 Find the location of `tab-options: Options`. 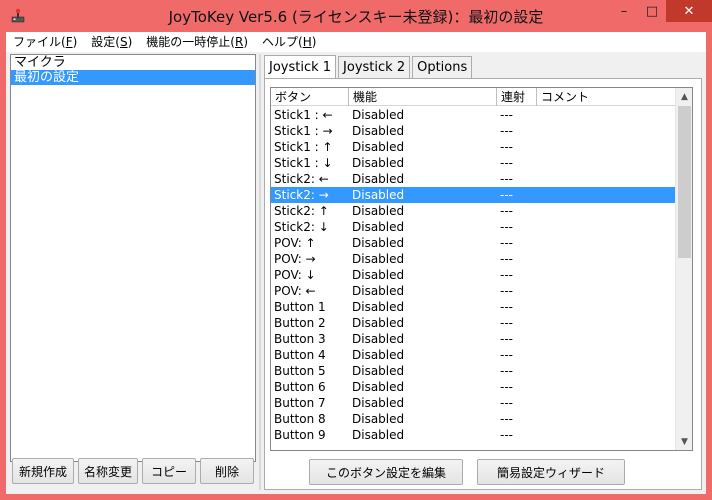

tab-options: Options is located at coordinates (442, 67).